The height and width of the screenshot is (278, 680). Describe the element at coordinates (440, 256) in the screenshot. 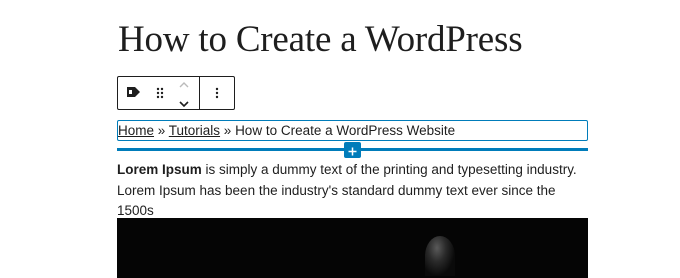

I see `image-subject` at that location.